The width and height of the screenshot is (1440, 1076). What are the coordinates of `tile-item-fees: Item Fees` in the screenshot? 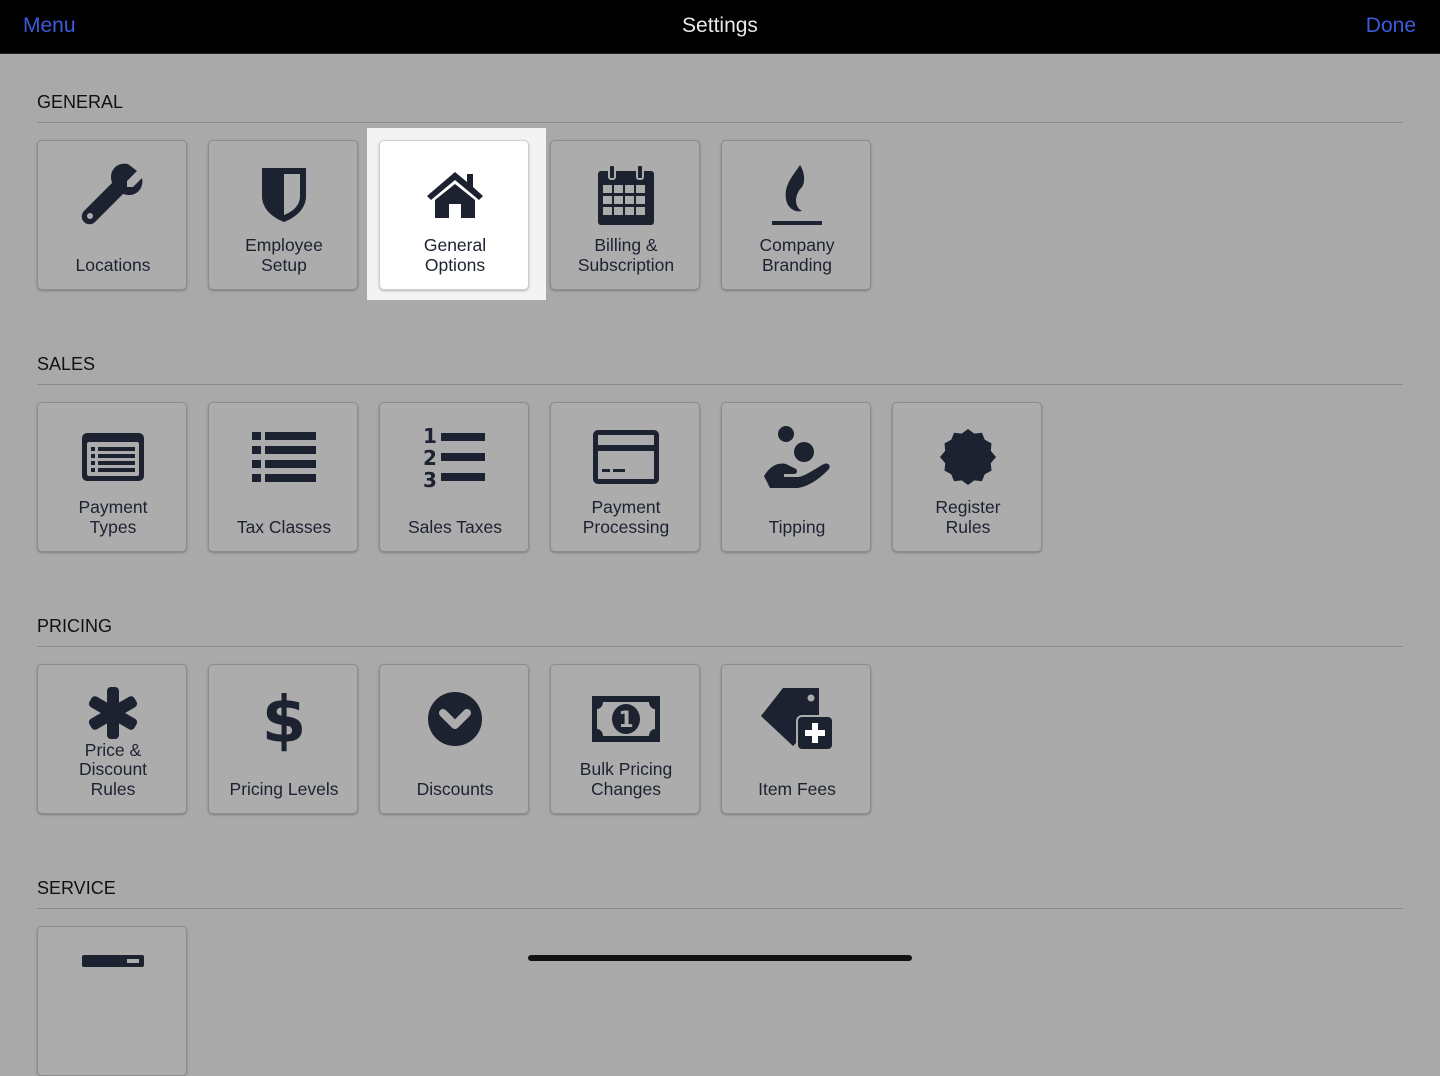 It's located at (796, 739).